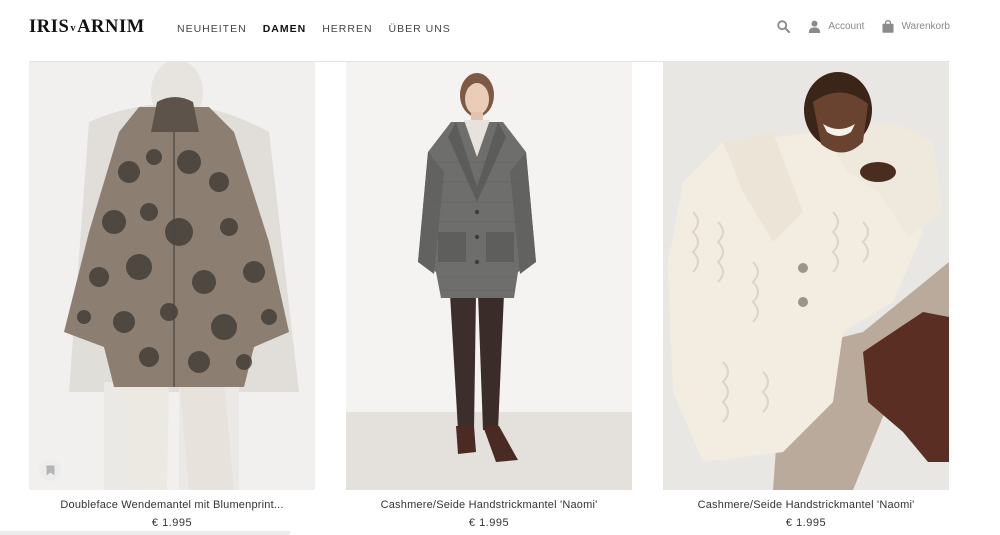 The image size is (1000, 535). I want to click on nav-item-ueber-uns: ÜBER UNS, so click(420, 29).